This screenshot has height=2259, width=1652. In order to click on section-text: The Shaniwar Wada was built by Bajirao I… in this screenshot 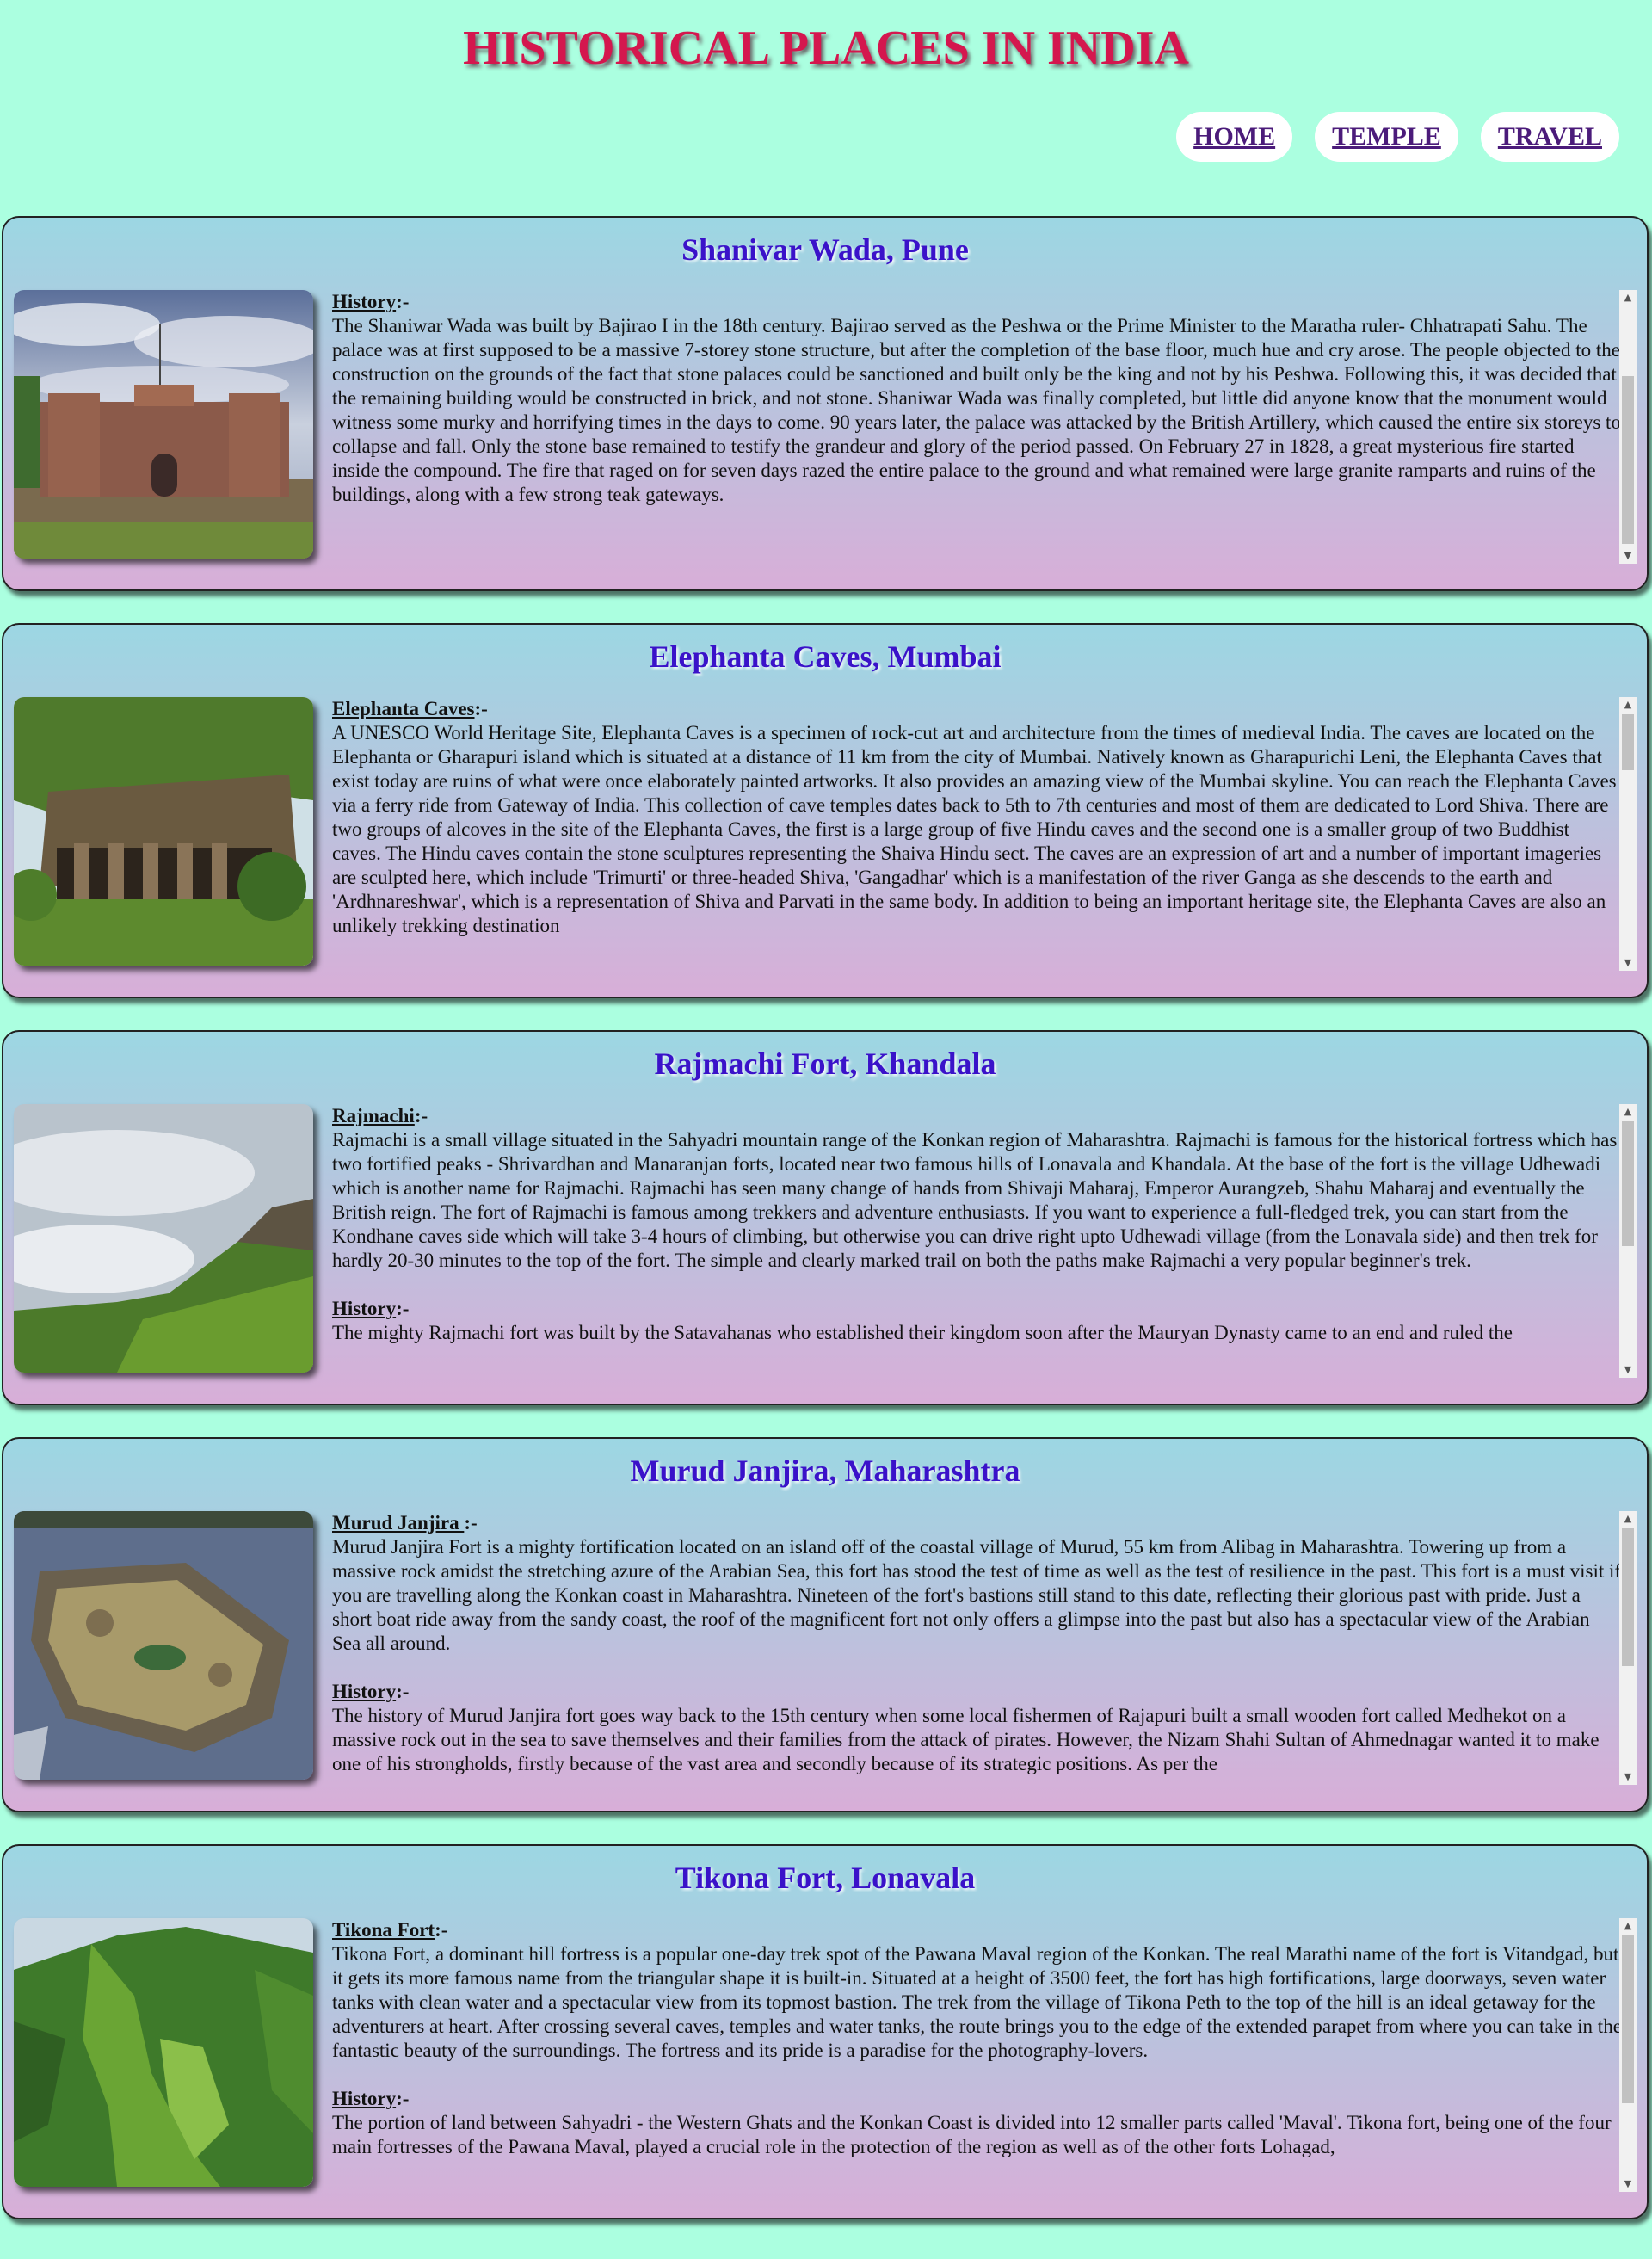, I will do `click(976, 410)`.